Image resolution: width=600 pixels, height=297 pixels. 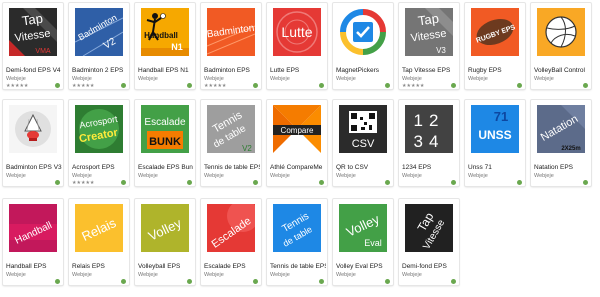 I want to click on app-card: 71 UNSS Unss 71 Webjeje, so click(x=495, y=143).